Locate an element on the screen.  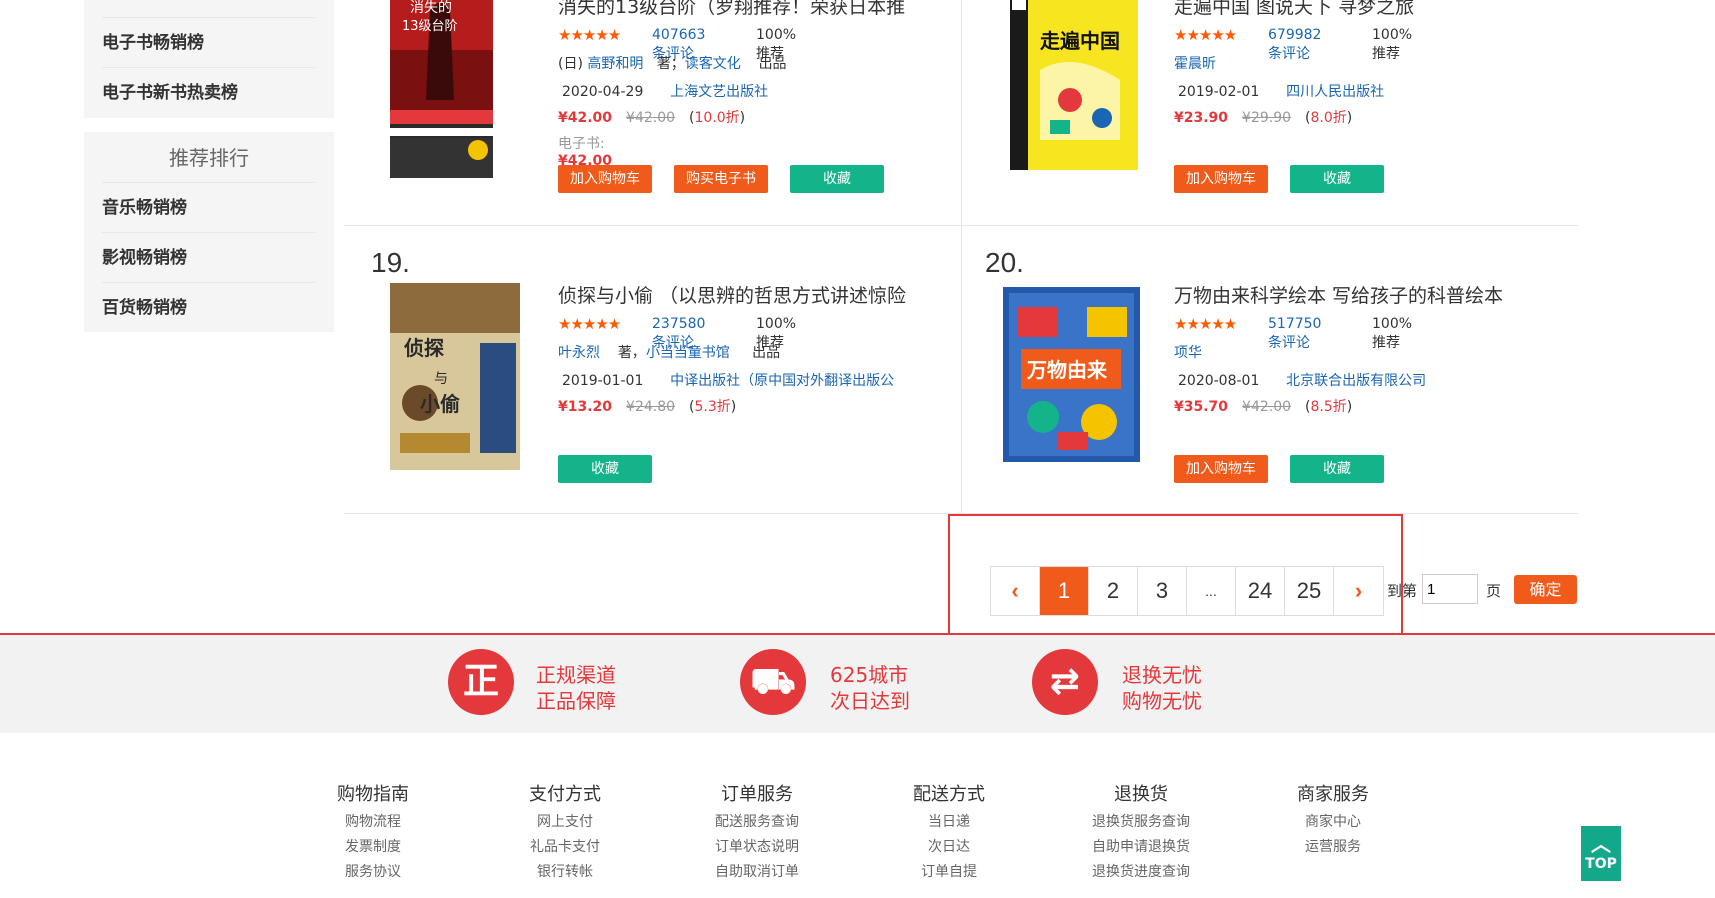
page-button-2: 2 is located at coordinates (1113, 591).